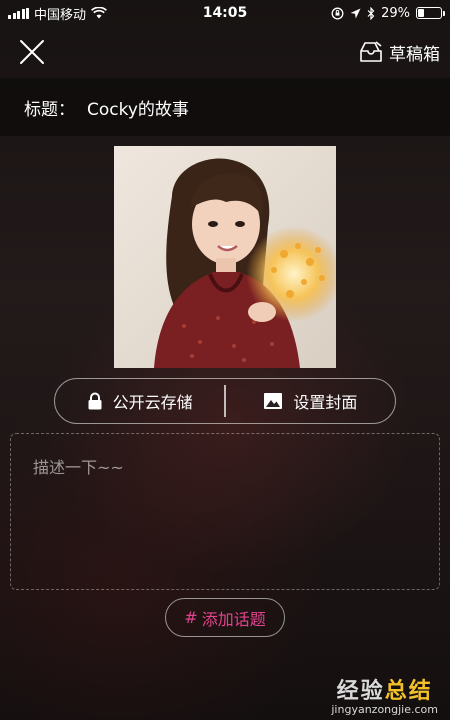 This screenshot has width=450, height=720. I want to click on wifi-icon, so click(99, 13).